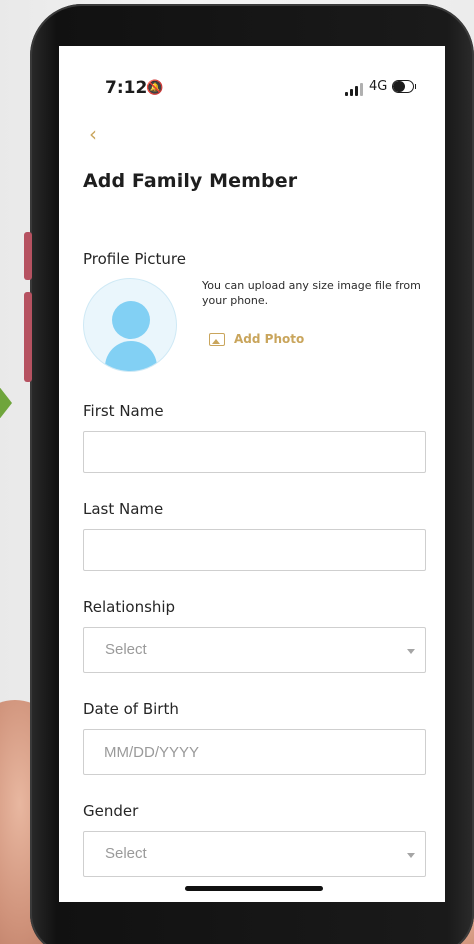  Describe the element at coordinates (131, 709) in the screenshot. I see `date-of-birth-label: Date of Birth` at that location.